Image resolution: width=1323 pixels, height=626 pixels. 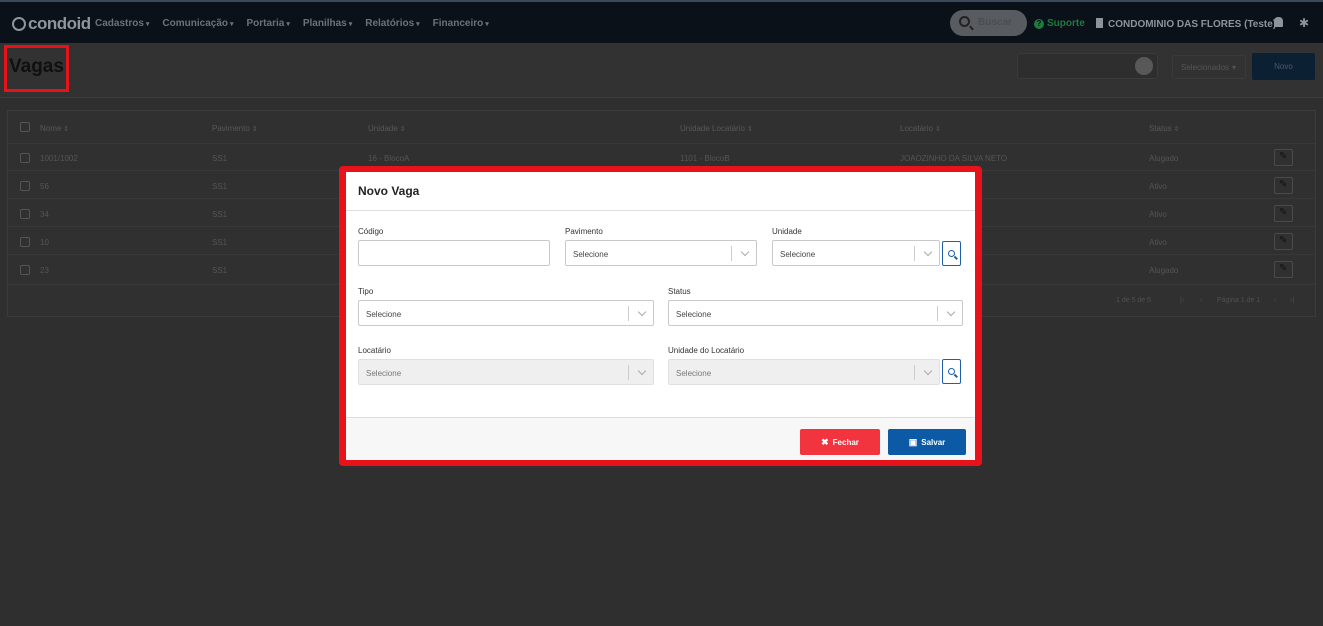 I want to click on condoid-logo: condoid, so click(x=51, y=24).